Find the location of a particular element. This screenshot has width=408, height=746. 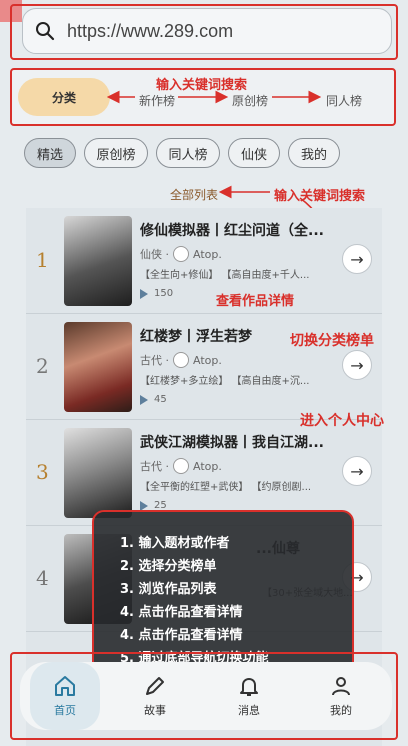

nav-home: 首页 is located at coordinates (65, 696).